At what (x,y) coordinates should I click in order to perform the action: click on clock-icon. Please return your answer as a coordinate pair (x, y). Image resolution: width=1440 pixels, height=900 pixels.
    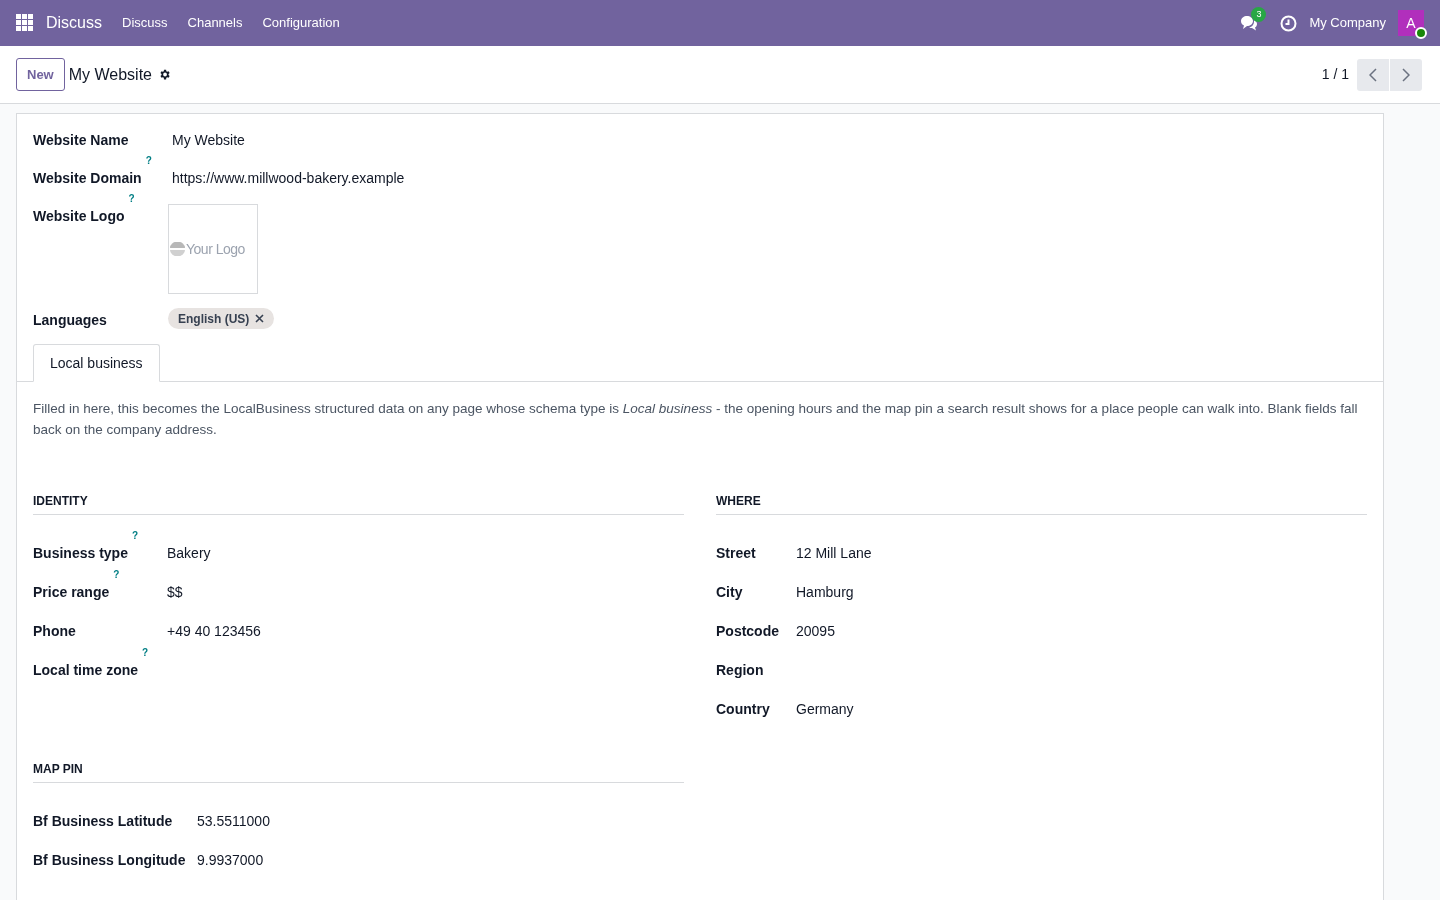
    Looking at the image, I should click on (1289, 23).